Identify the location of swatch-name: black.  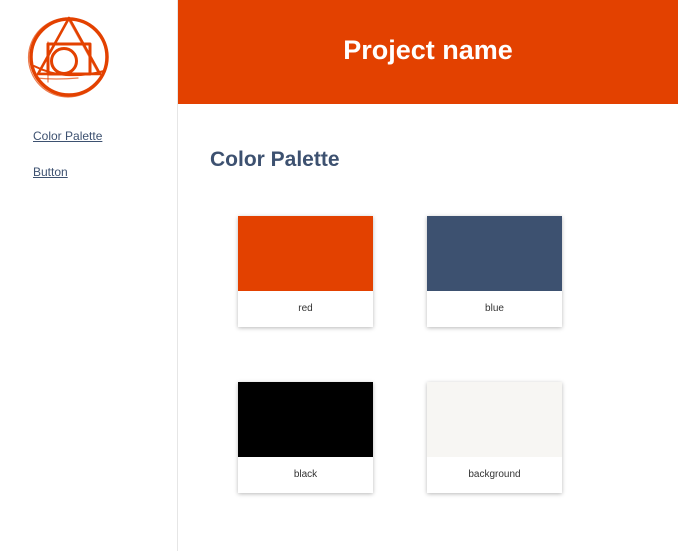
(305, 474).